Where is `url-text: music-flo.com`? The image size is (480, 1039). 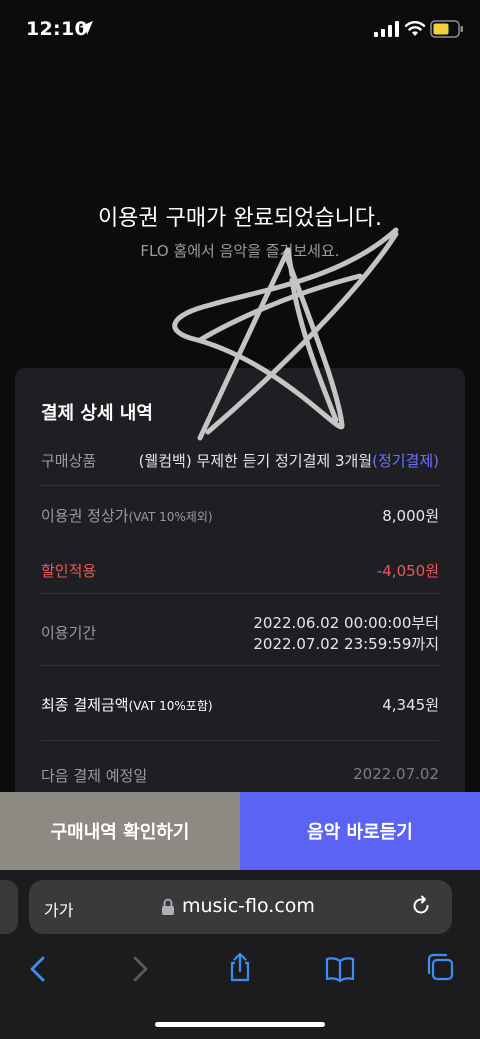
url-text: music-flo.com is located at coordinates (248, 906).